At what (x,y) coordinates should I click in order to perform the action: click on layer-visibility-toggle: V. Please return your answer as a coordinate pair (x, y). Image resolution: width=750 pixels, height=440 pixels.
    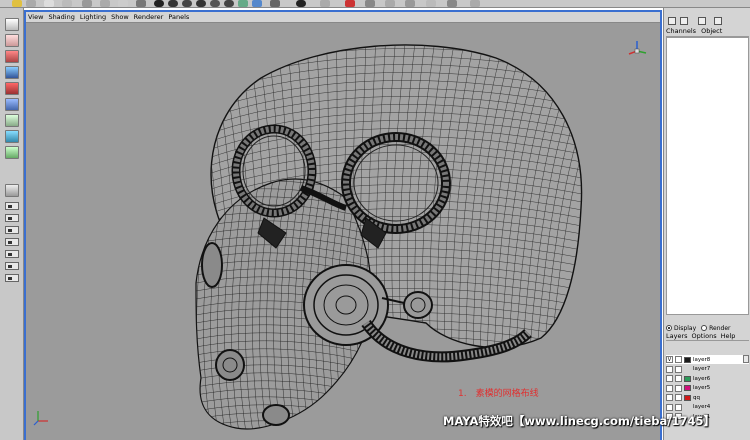
    Looking at the image, I should click on (669, 359).